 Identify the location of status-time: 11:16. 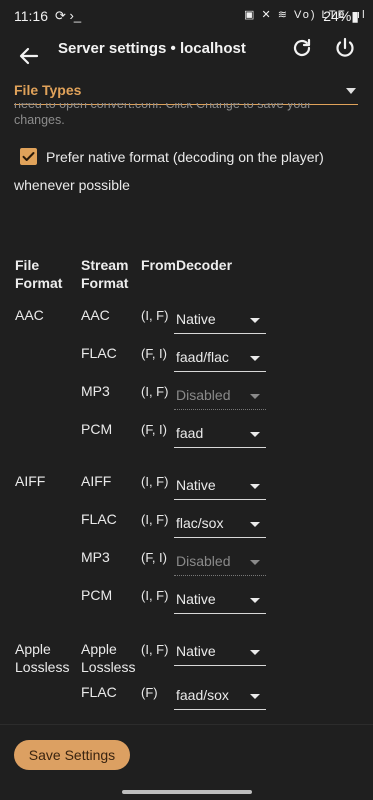
(31, 16).